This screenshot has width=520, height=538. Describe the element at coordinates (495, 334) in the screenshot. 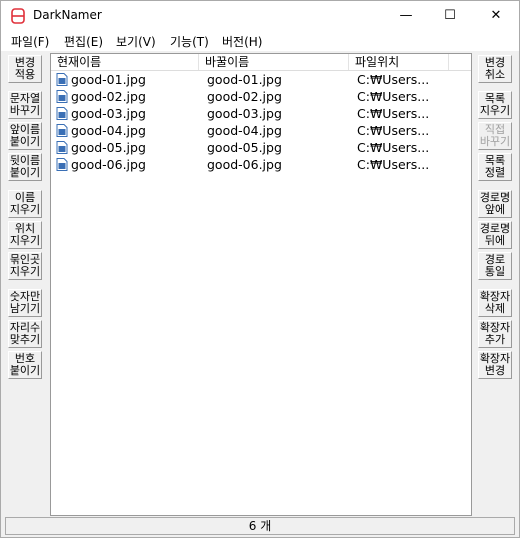

I see `add-extension-button: 확장자 추가` at that location.